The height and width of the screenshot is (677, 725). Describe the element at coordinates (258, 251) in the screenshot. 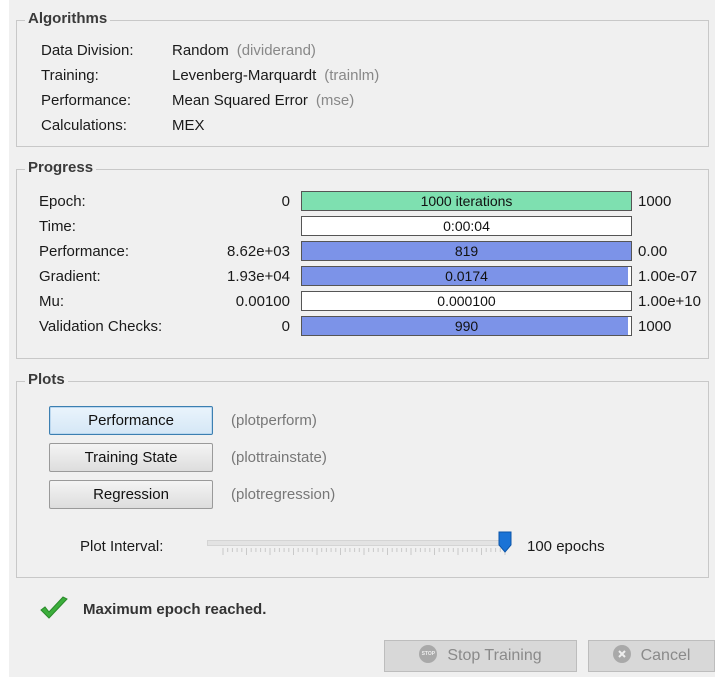

I see `progress-start-value: 8.62e+03` at that location.